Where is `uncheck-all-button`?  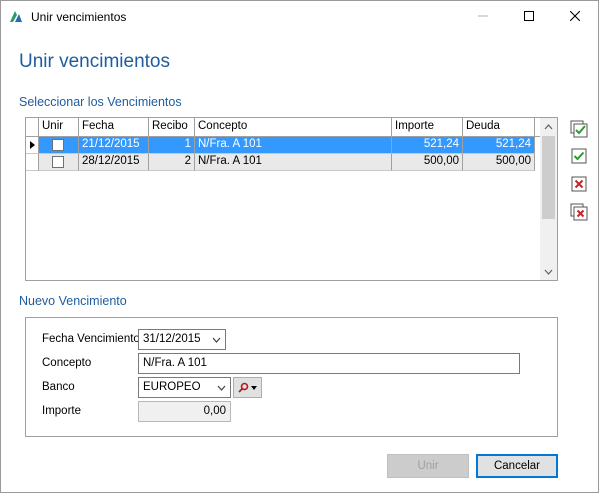
uncheck-all-button is located at coordinates (579, 212).